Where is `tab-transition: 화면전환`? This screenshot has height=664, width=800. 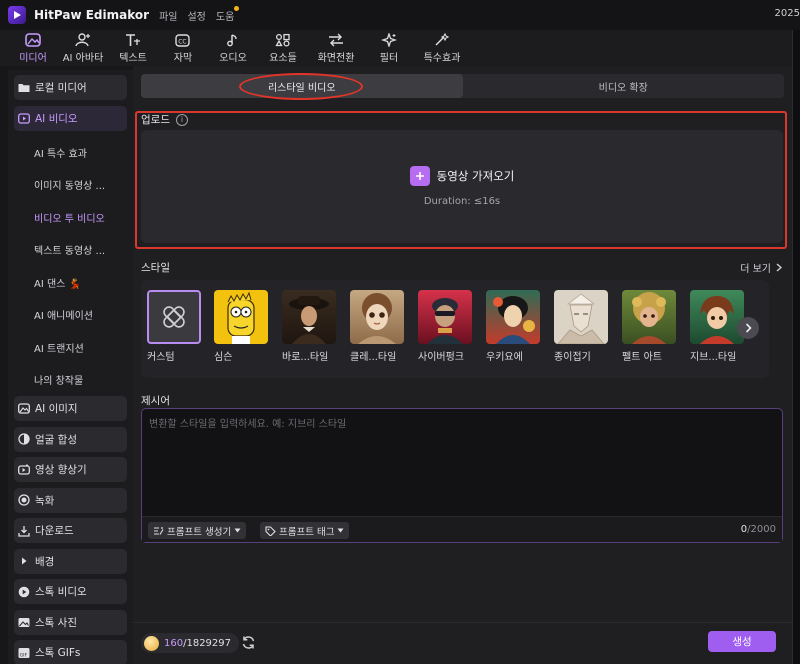 tab-transition: 화면전환 is located at coordinates (336, 48).